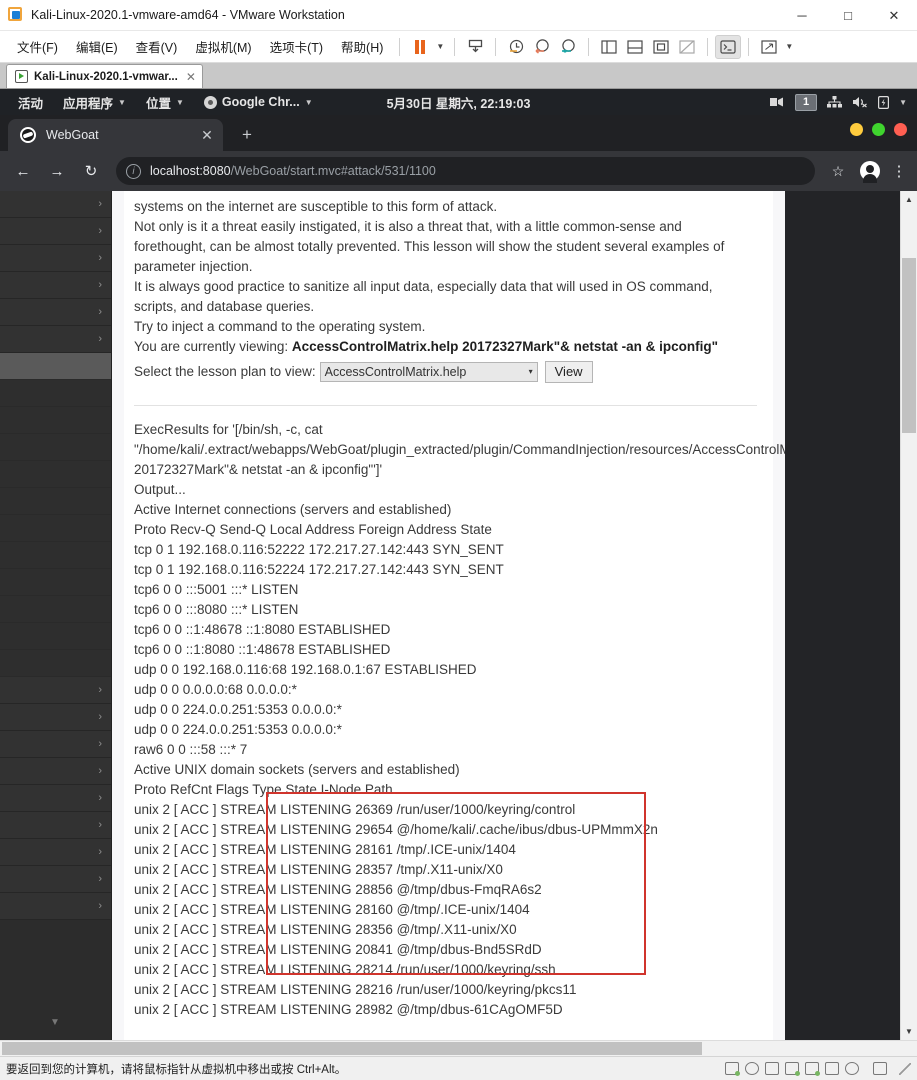  I want to click on activities-button: 活动, so click(30, 102).